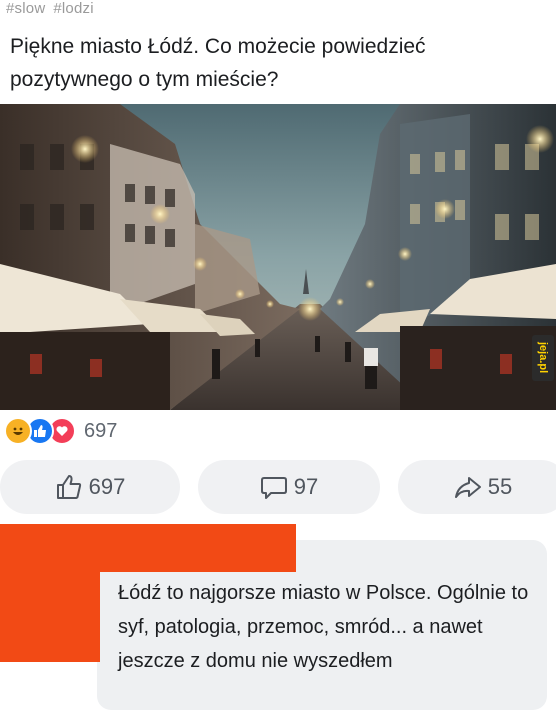 Image resolution: width=556 pixels, height=720 pixels. I want to click on like-count: 697, so click(107, 486).